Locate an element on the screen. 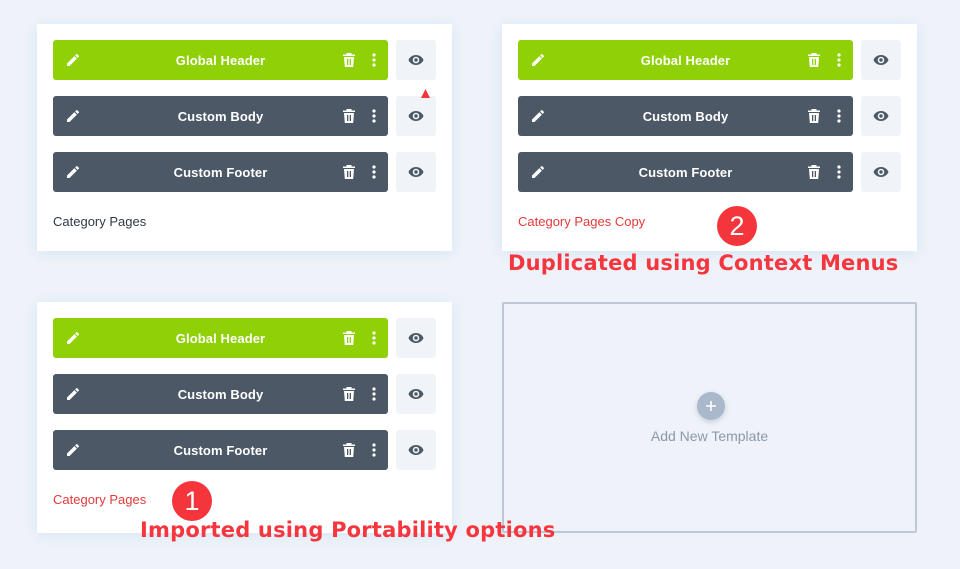  add-template-button is located at coordinates (711, 406).